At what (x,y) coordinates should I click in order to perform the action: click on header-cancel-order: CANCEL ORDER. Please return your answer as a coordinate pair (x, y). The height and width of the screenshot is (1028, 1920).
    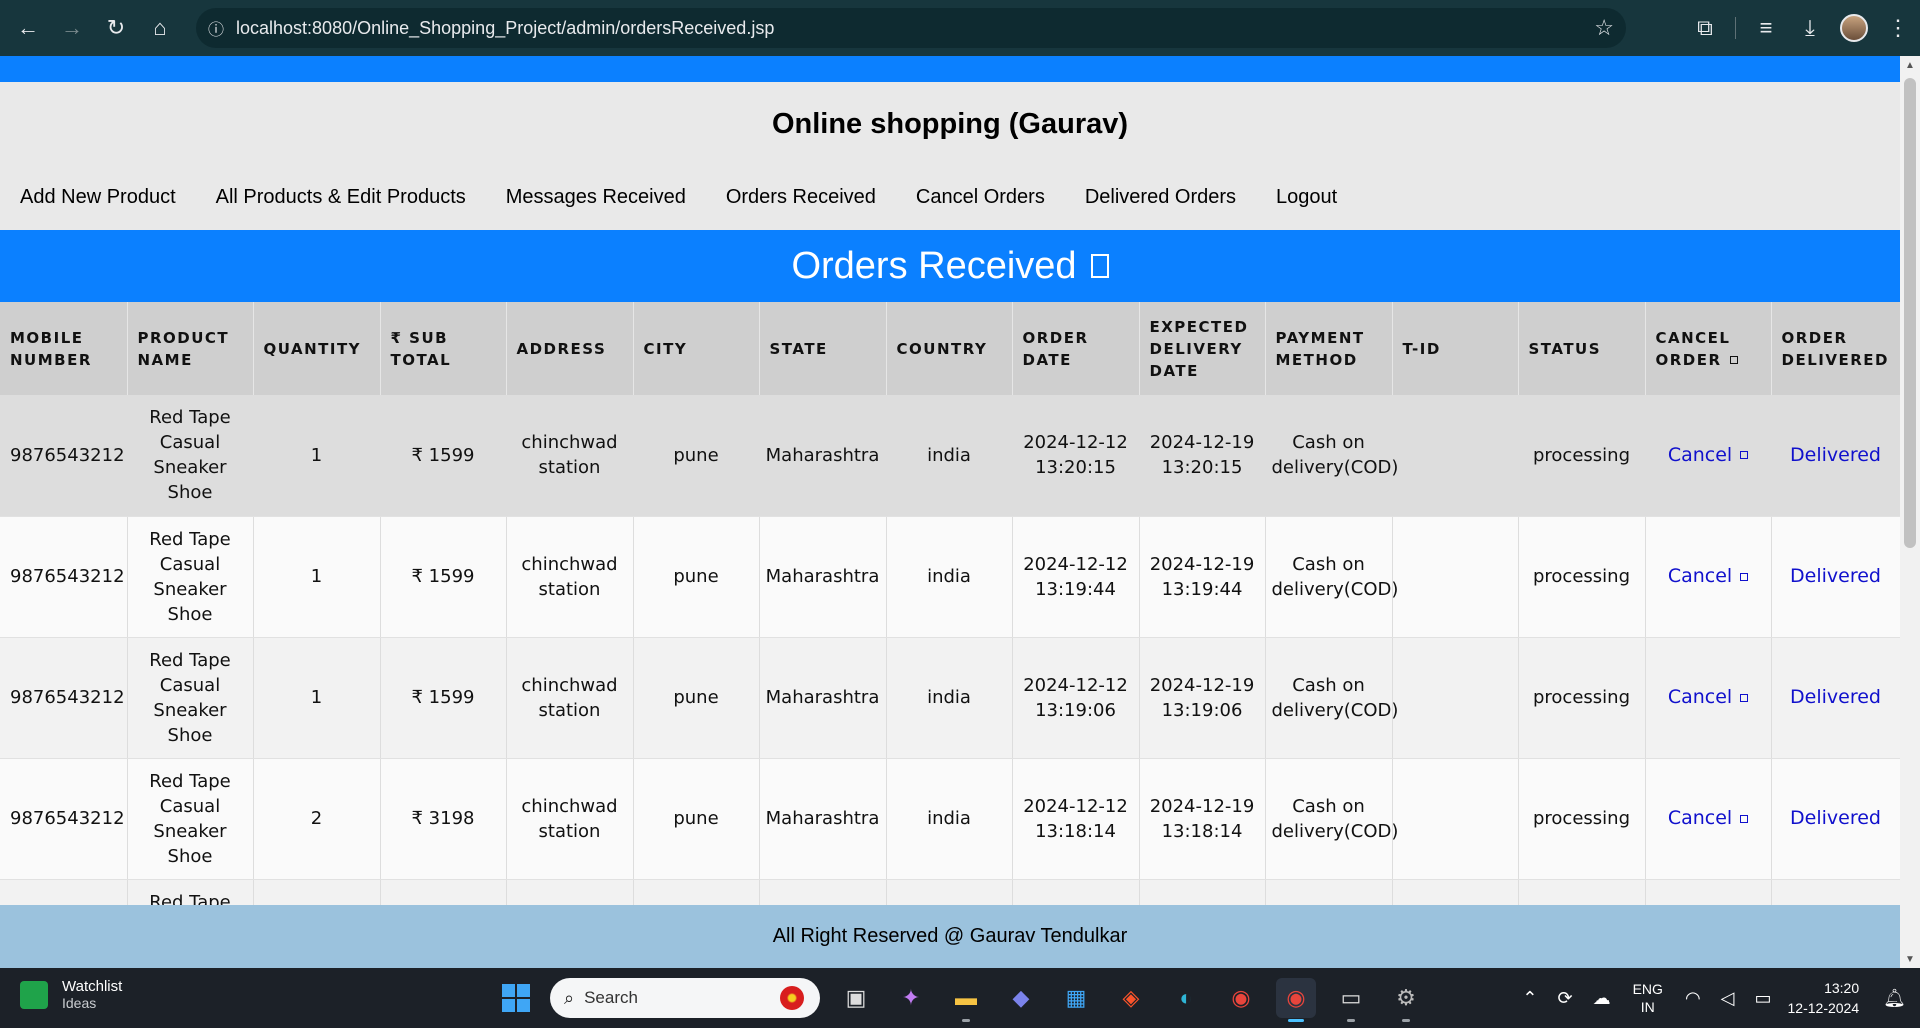
    Looking at the image, I should click on (1708, 348).